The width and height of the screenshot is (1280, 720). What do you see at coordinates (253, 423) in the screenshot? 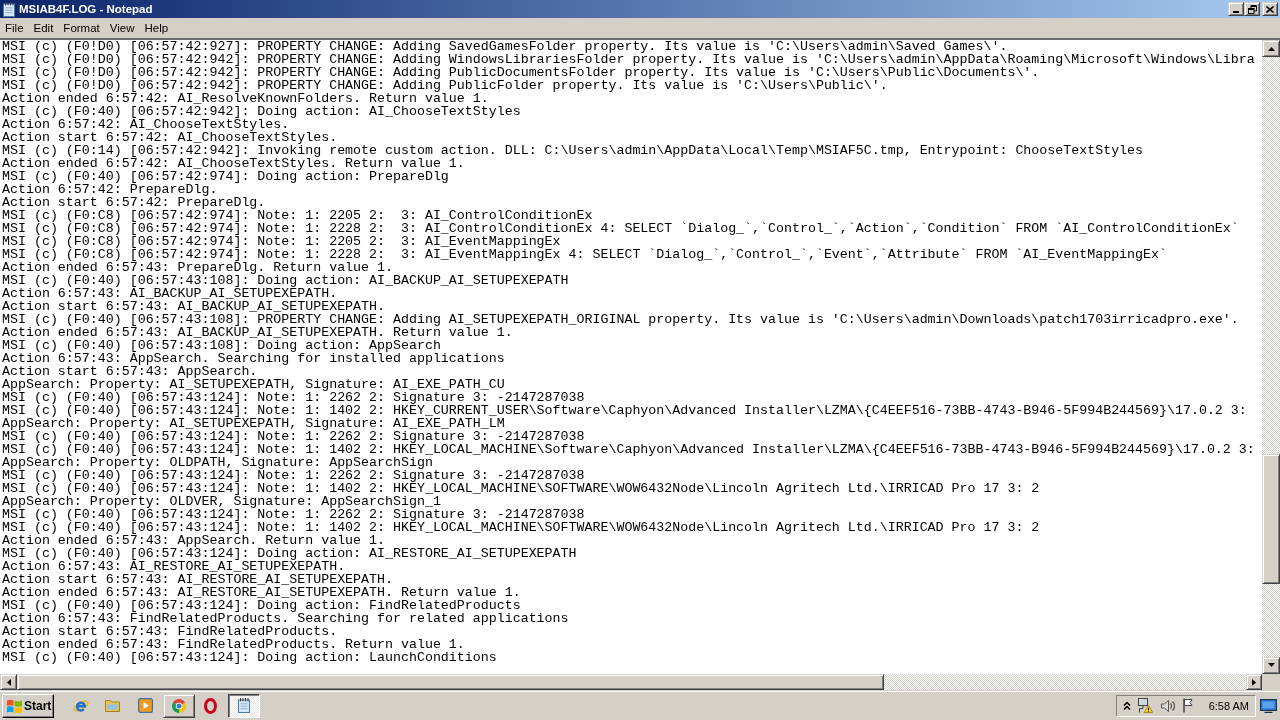
I see `log-line: AppSearch: Property: AI_SETUPEXEPATH, Signature: AI_EXE_PATH_LM` at bounding box center [253, 423].